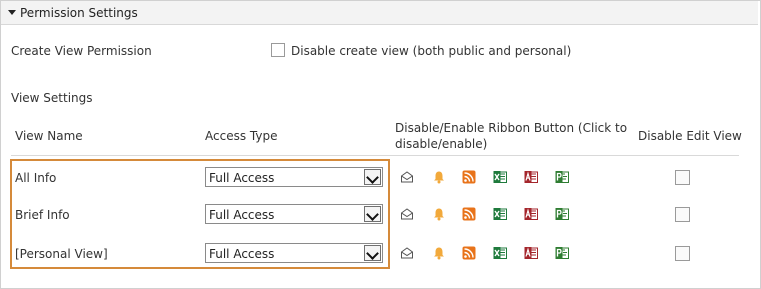 The width and height of the screenshot is (761, 289). What do you see at coordinates (12, 12) in the screenshot?
I see `collapse-triangle-icon` at bounding box center [12, 12].